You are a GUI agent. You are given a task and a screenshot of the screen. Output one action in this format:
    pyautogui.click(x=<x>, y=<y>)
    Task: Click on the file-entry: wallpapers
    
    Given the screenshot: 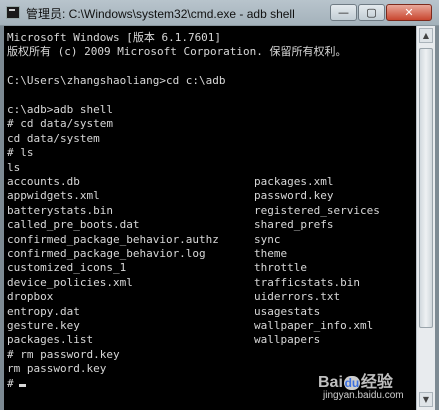 What is the action you would take?
    pyautogui.click(x=287, y=340)
    